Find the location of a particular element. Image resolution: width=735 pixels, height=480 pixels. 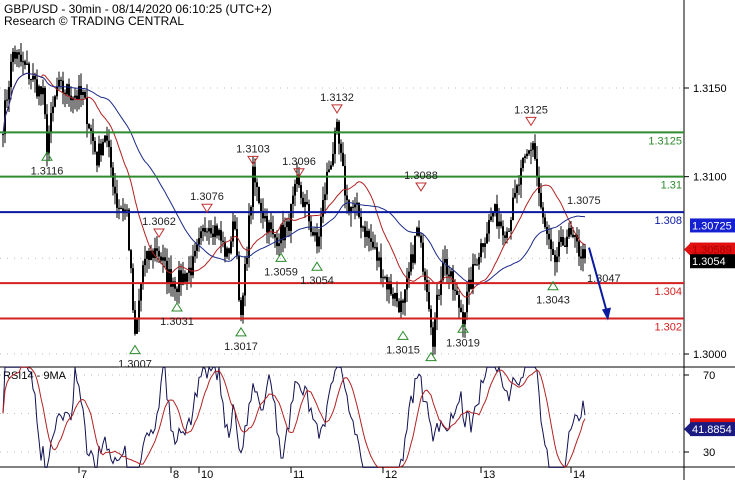

ma-fast-value-tag-pointer-icon is located at coordinates (687, 249).